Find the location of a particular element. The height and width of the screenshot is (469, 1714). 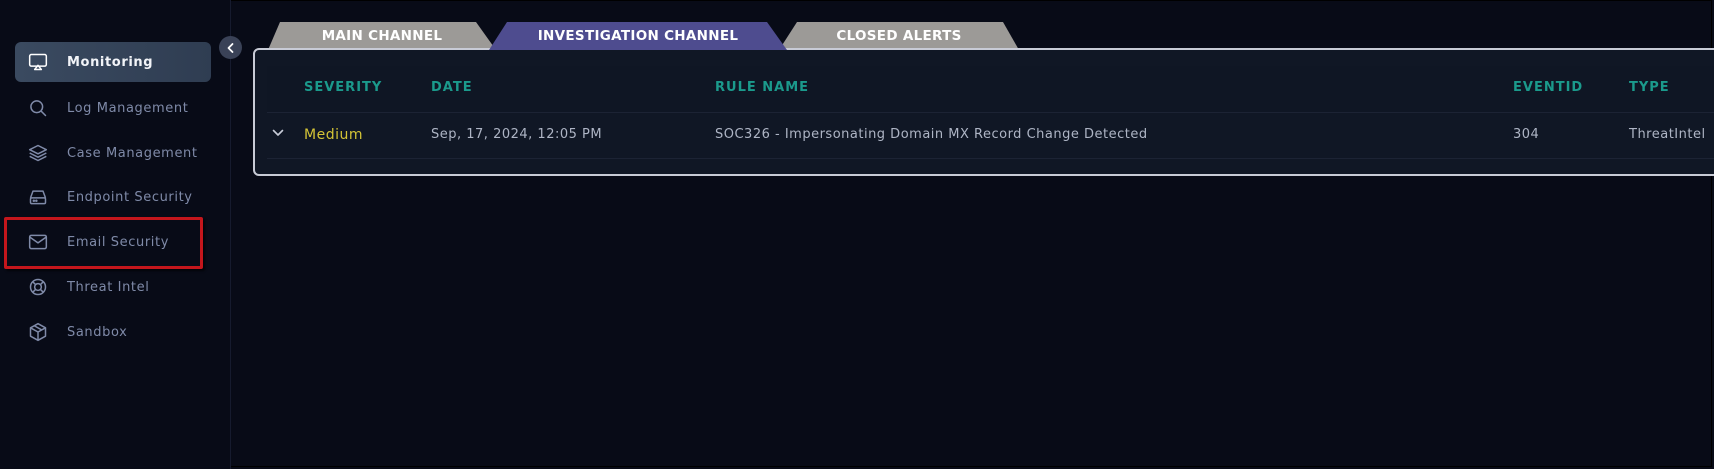

type-value: ThreatIntel is located at coordinates (1667, 134).